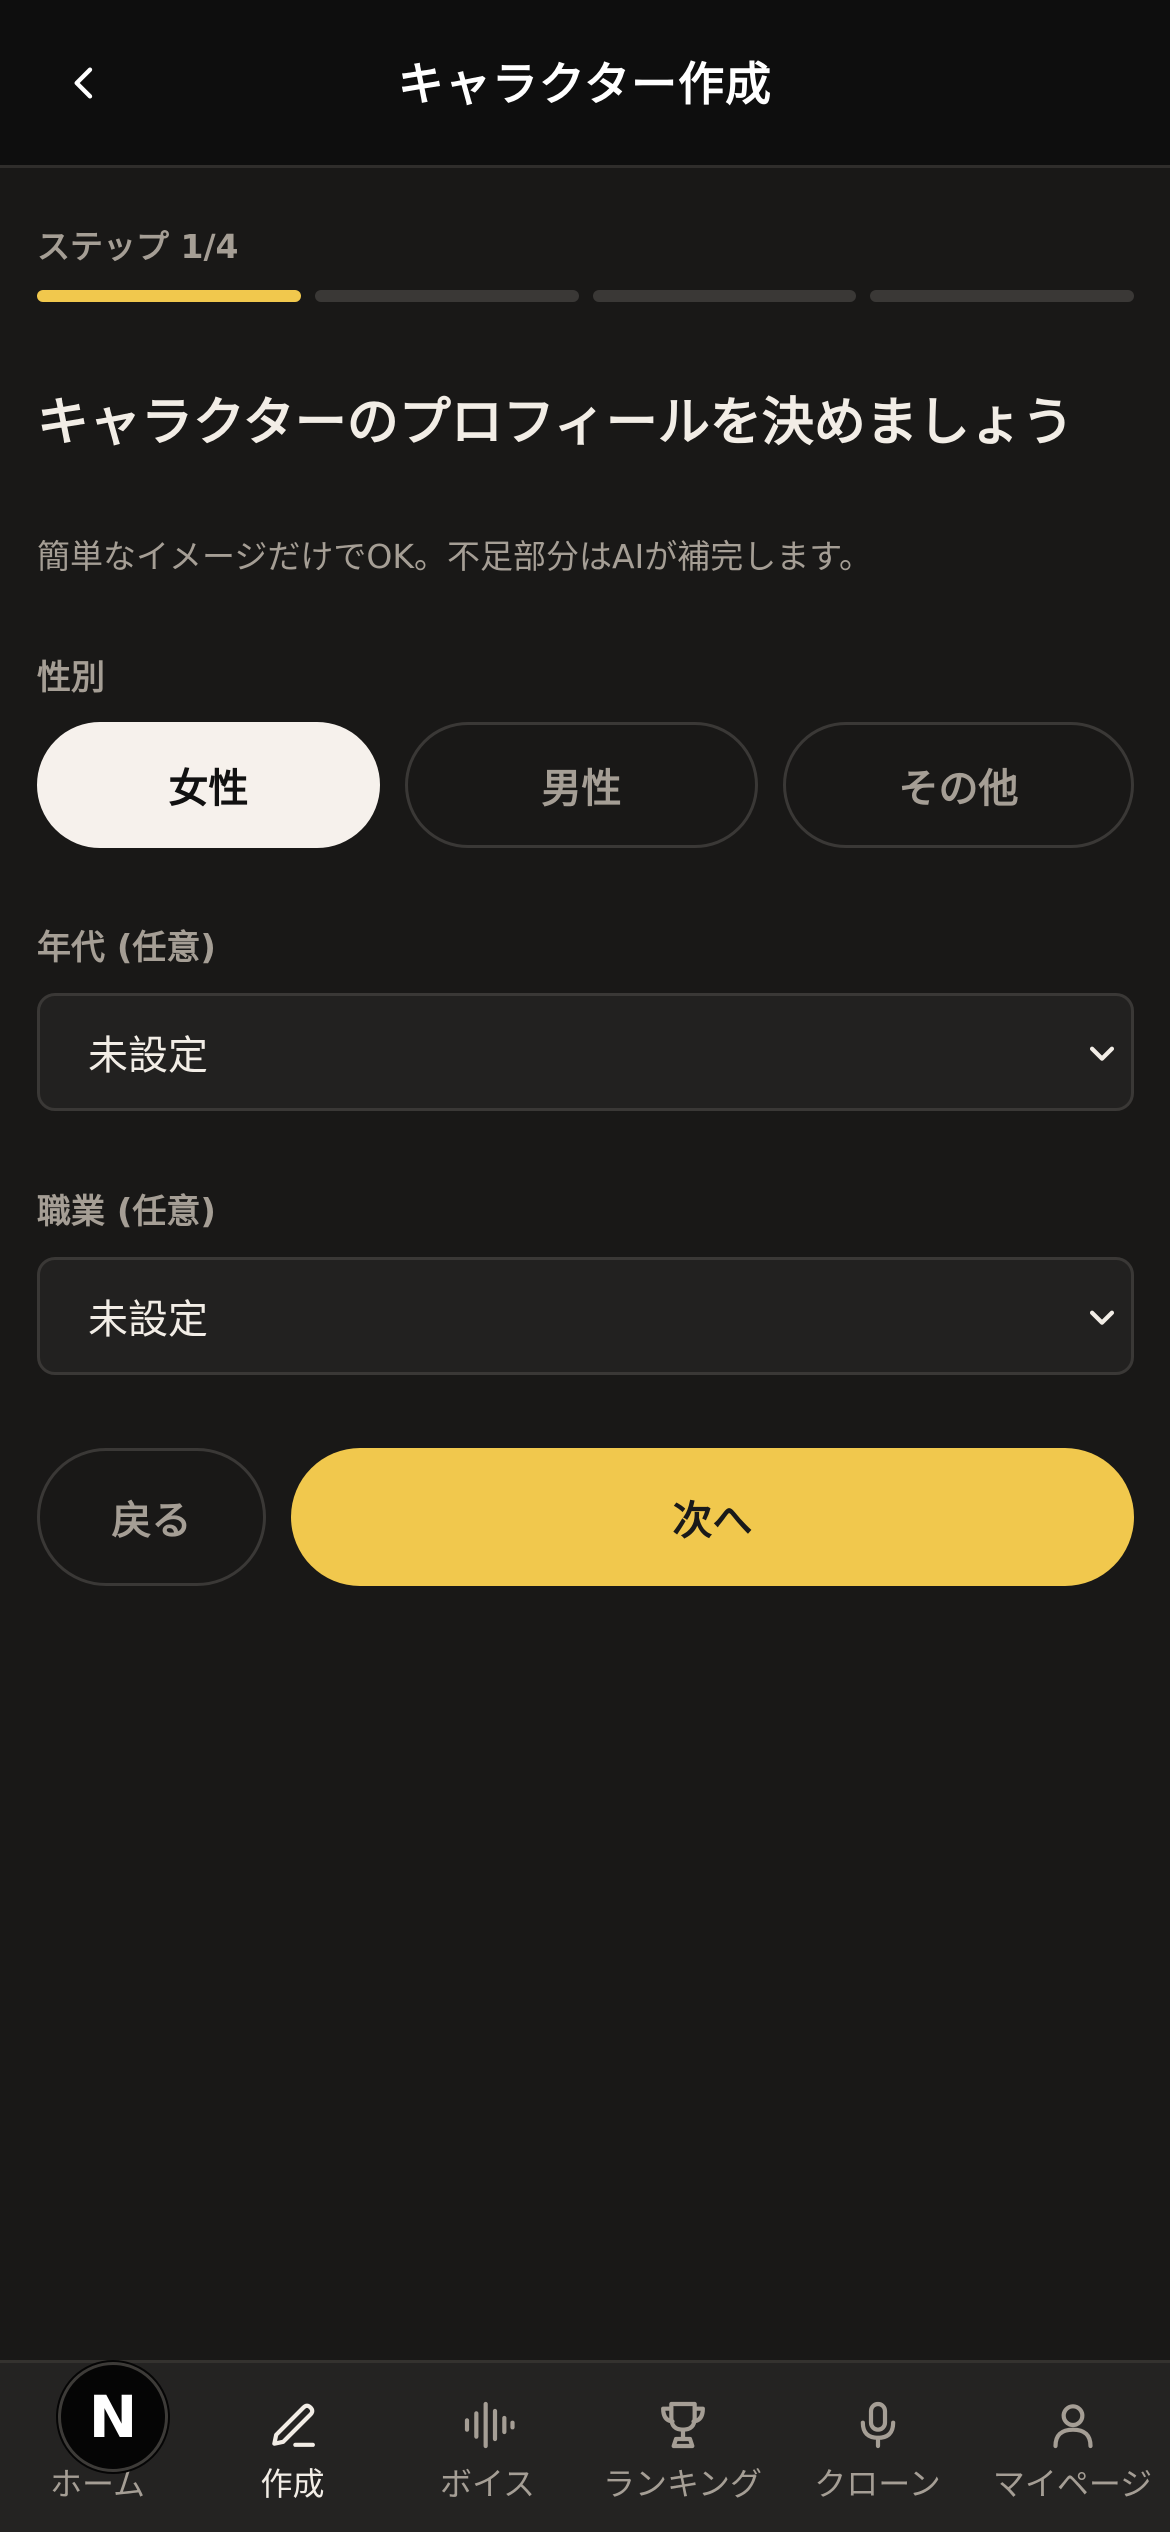 Image resolution: width=1170 pixels, height=2532 pixels. I want to click on bottom-navigation: ホーム 作成 ボイス ランキング クローン マイページ, so click(585, 2446).